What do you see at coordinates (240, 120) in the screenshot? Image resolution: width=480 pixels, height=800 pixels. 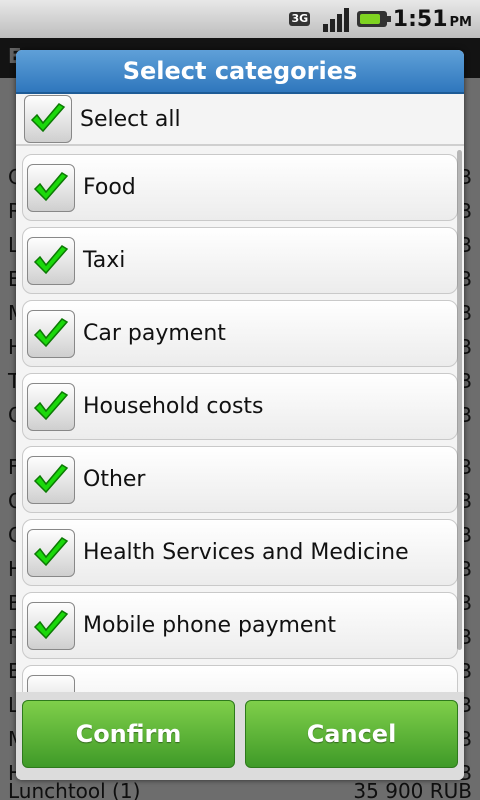 I see `select-all-row: Select all` at bounding box center [240, 120].